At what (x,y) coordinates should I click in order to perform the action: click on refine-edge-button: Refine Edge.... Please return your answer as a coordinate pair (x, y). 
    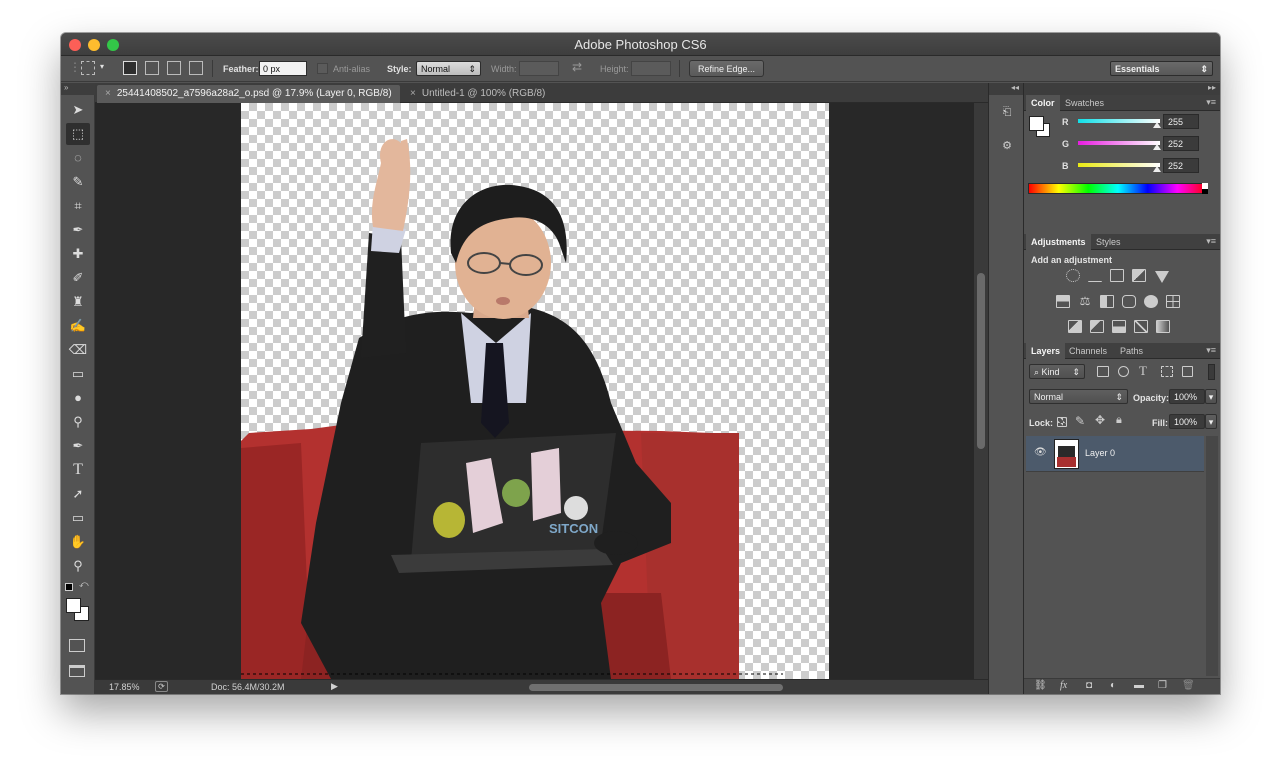
    Looking at the image, I should click on (727, 68).